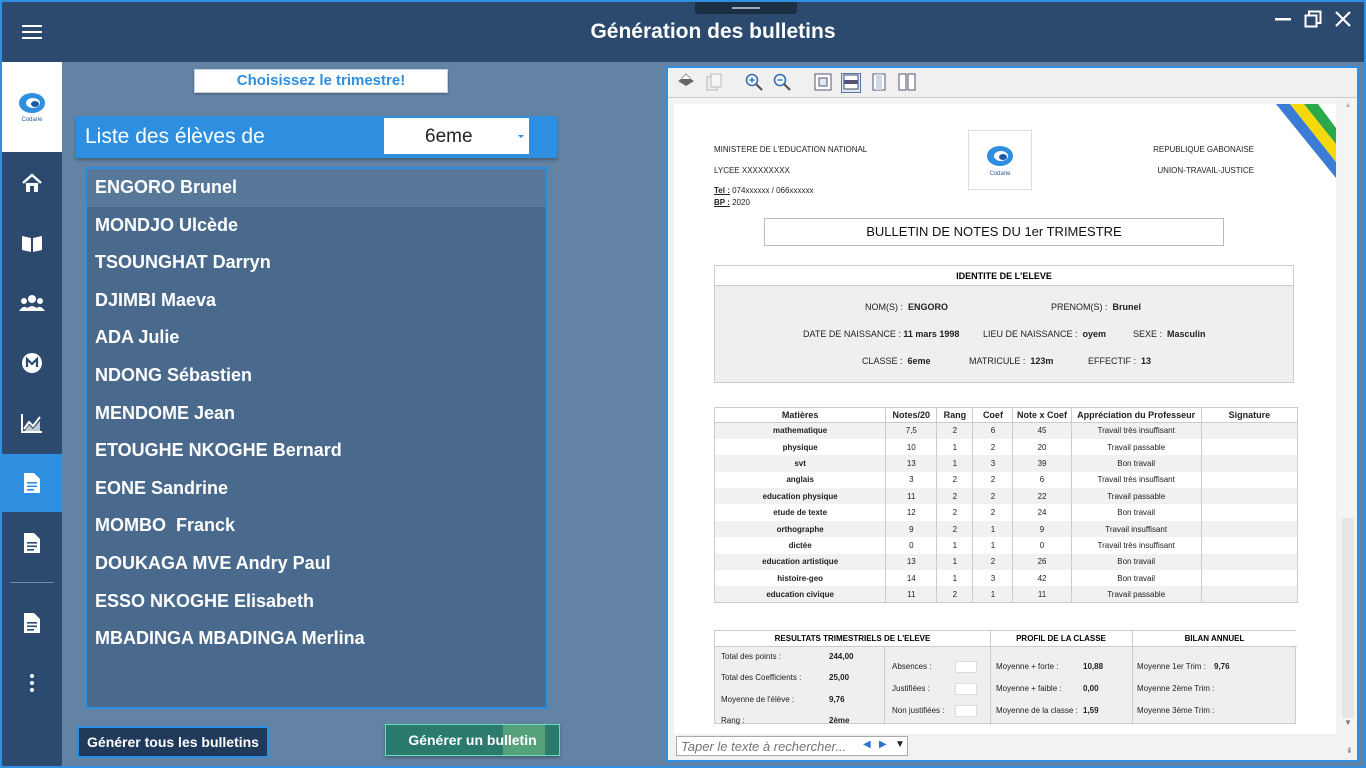  Describe the element at coordinates (32, 483) in the screenshot. I see `sidebar-item-bulletins` at that location.